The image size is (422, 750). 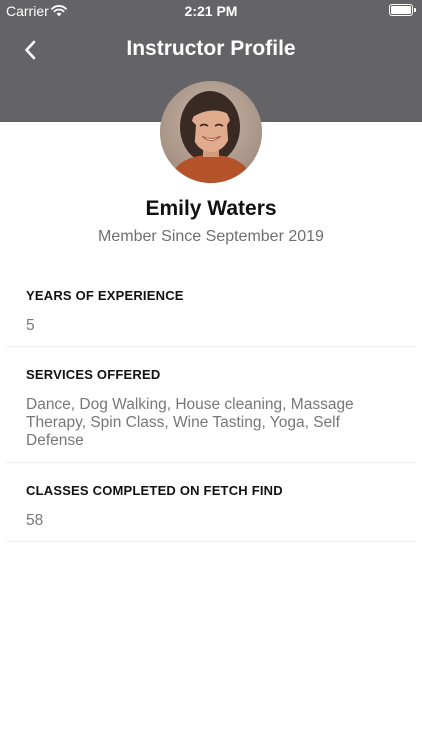 What do you see at coordinates (211, 506) in the screenshot?
I see `section-classes-completed: CLASSES COMPLETED ON FETCH FIND 58` at bounding box center [211, 506].